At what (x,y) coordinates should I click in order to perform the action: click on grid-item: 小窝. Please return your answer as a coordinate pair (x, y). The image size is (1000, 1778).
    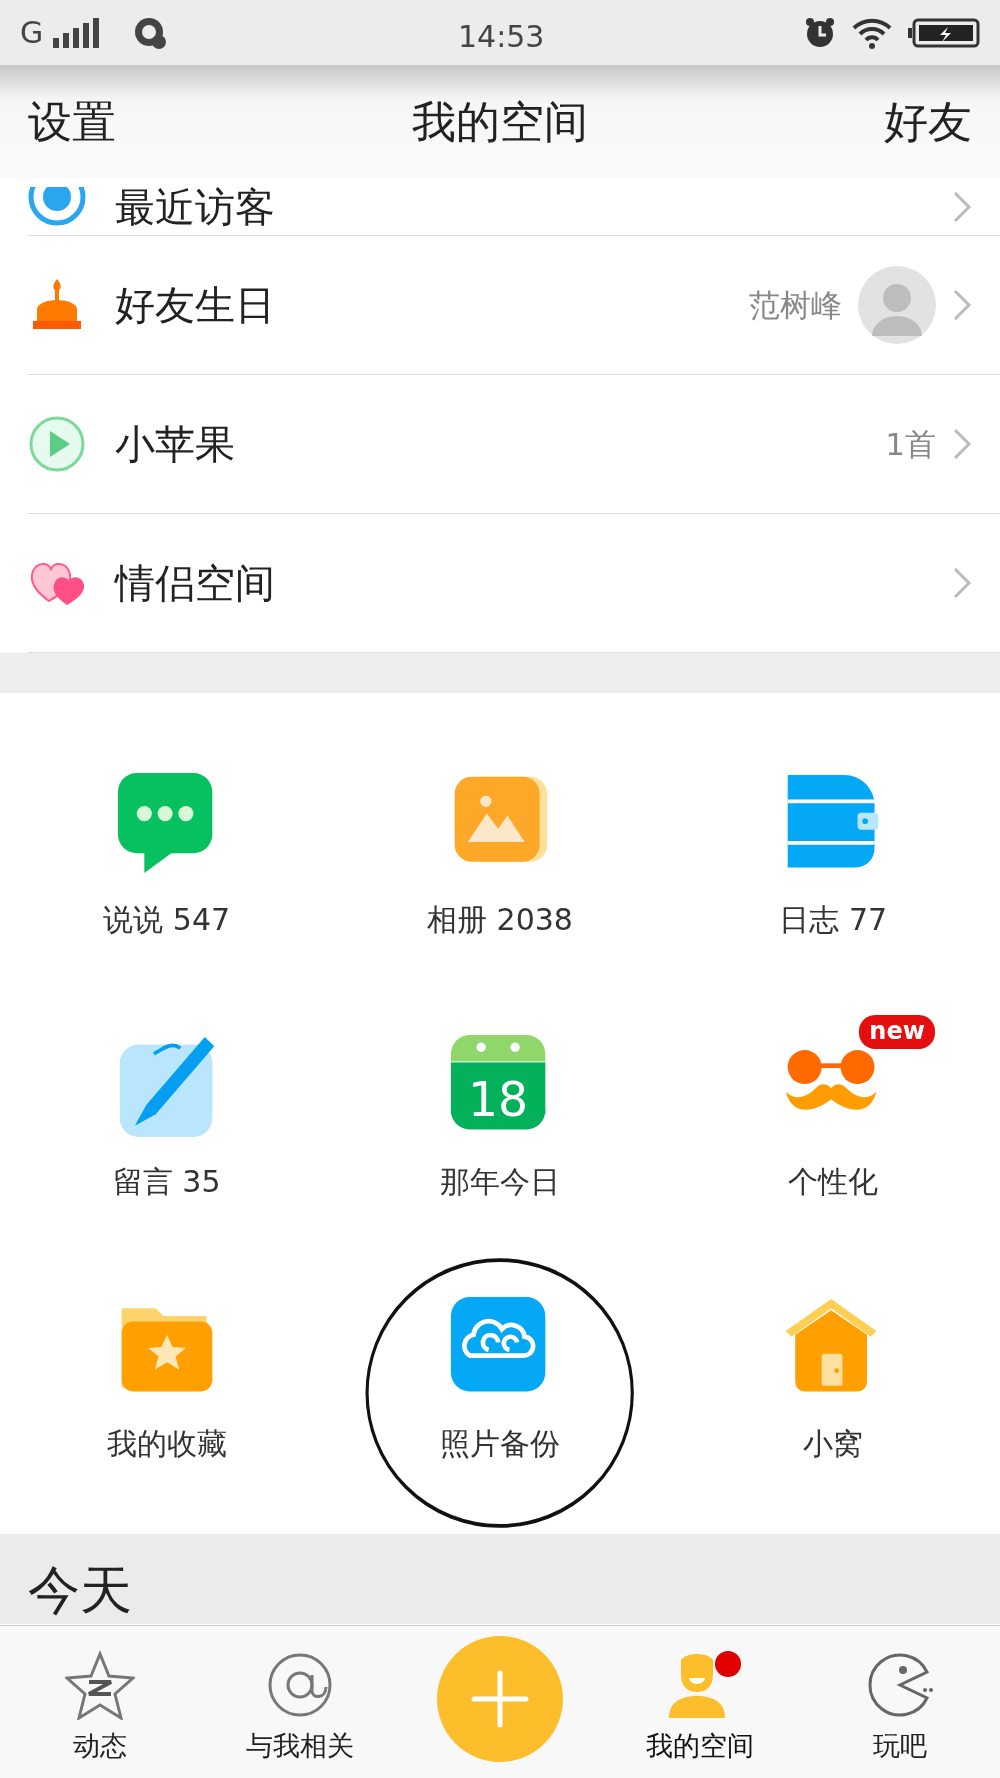
    Looking at the image, I should click on (833, 1408).